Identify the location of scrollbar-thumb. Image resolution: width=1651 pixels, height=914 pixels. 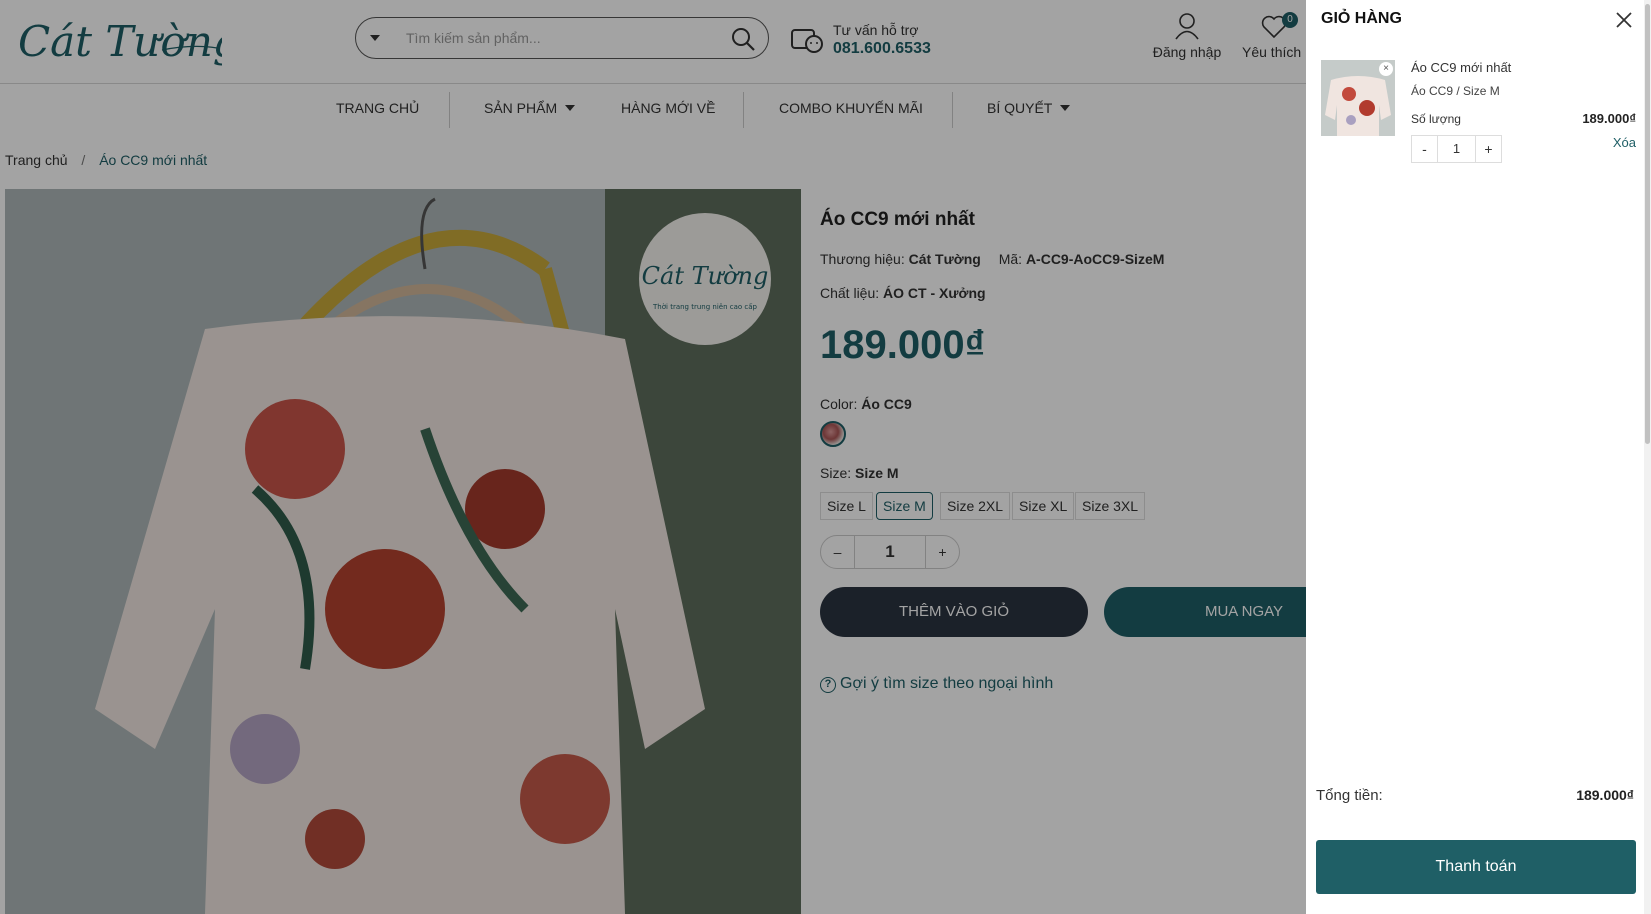
(1647, 224).